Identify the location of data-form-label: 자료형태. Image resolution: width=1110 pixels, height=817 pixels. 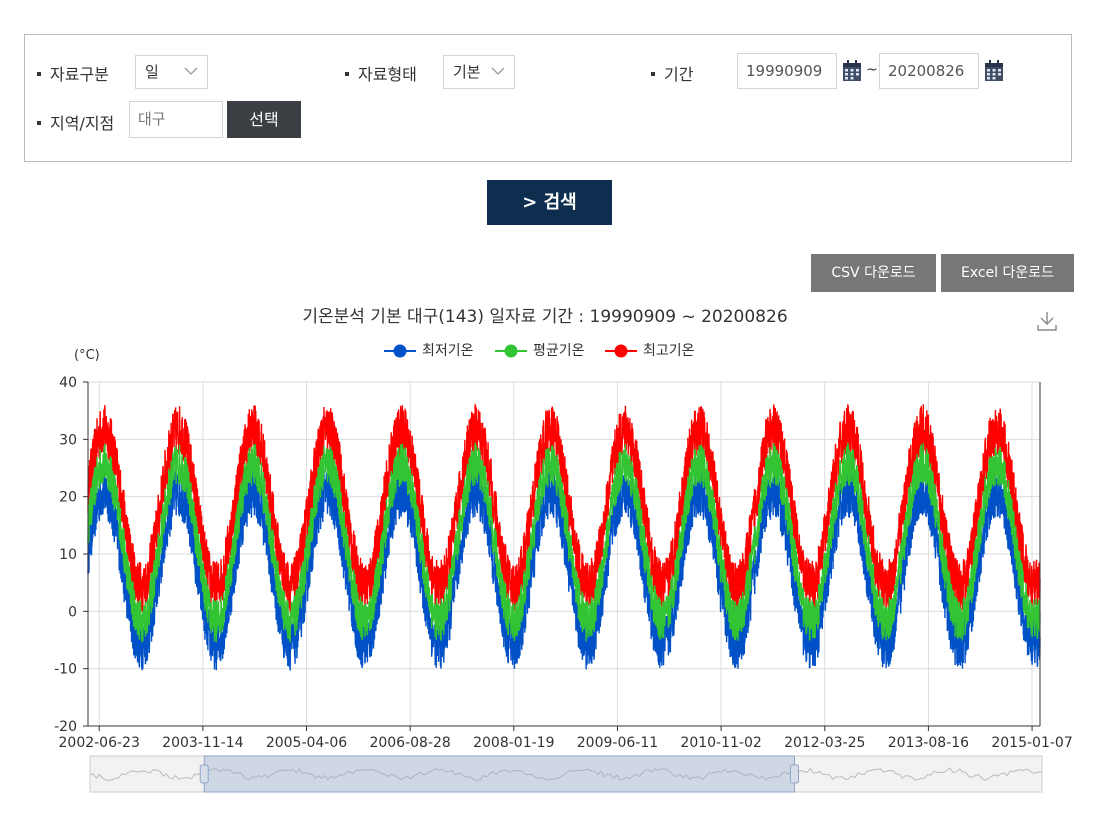
(381, 73).